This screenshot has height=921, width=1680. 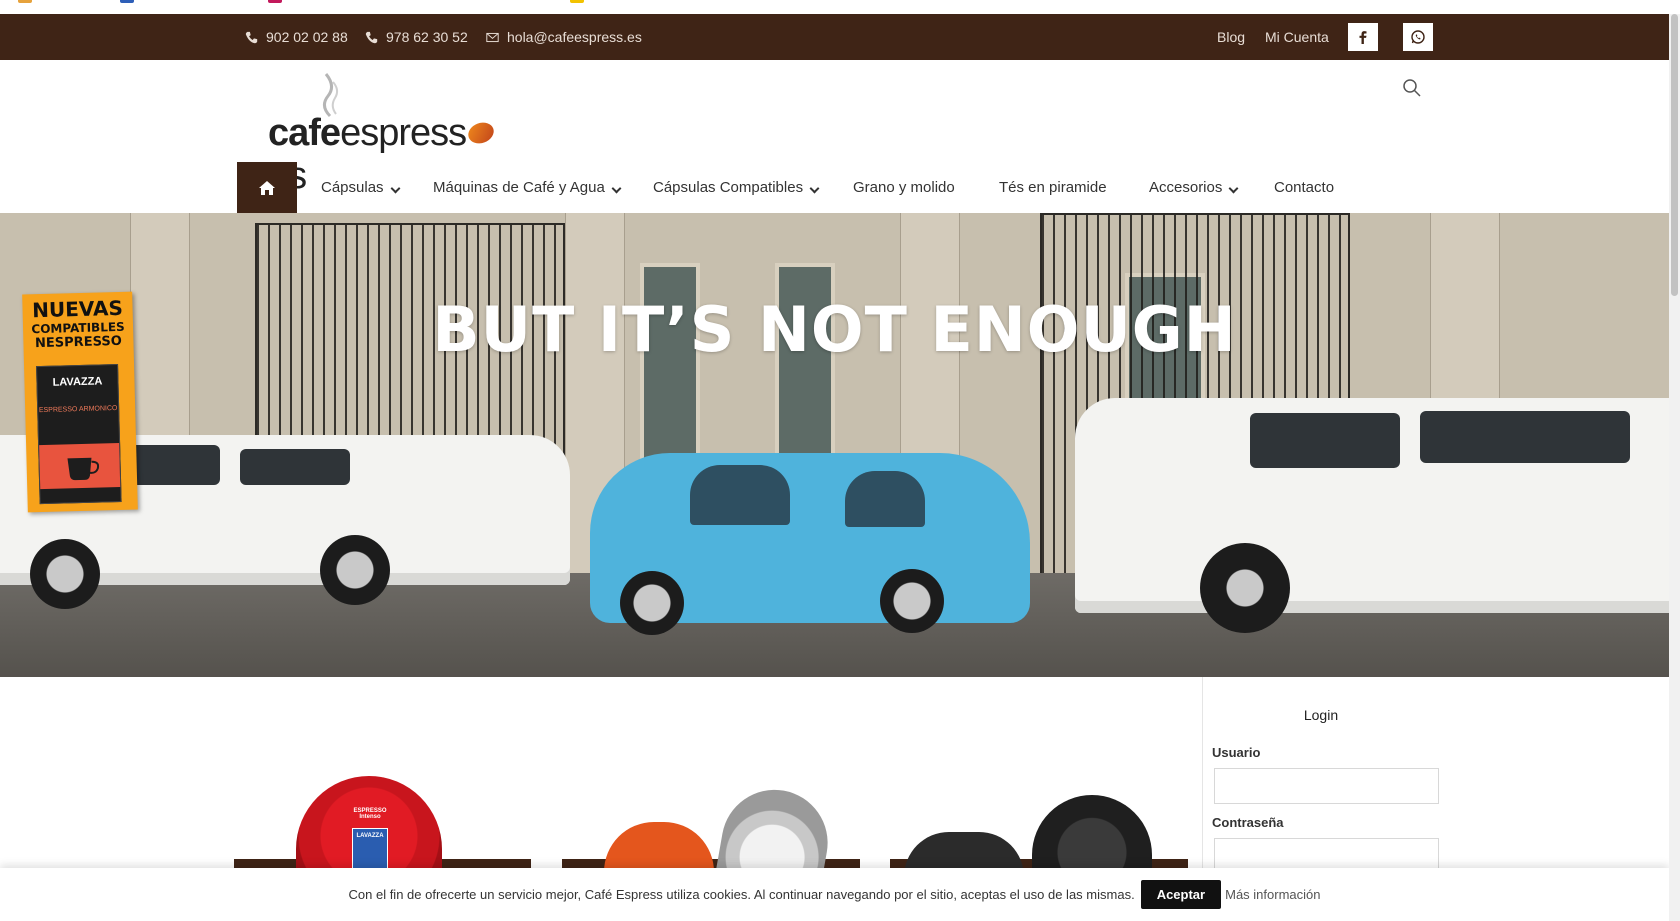 I want to click on nav-item-label: Máquinas de Café y Agua, so click(x=519, y=187).